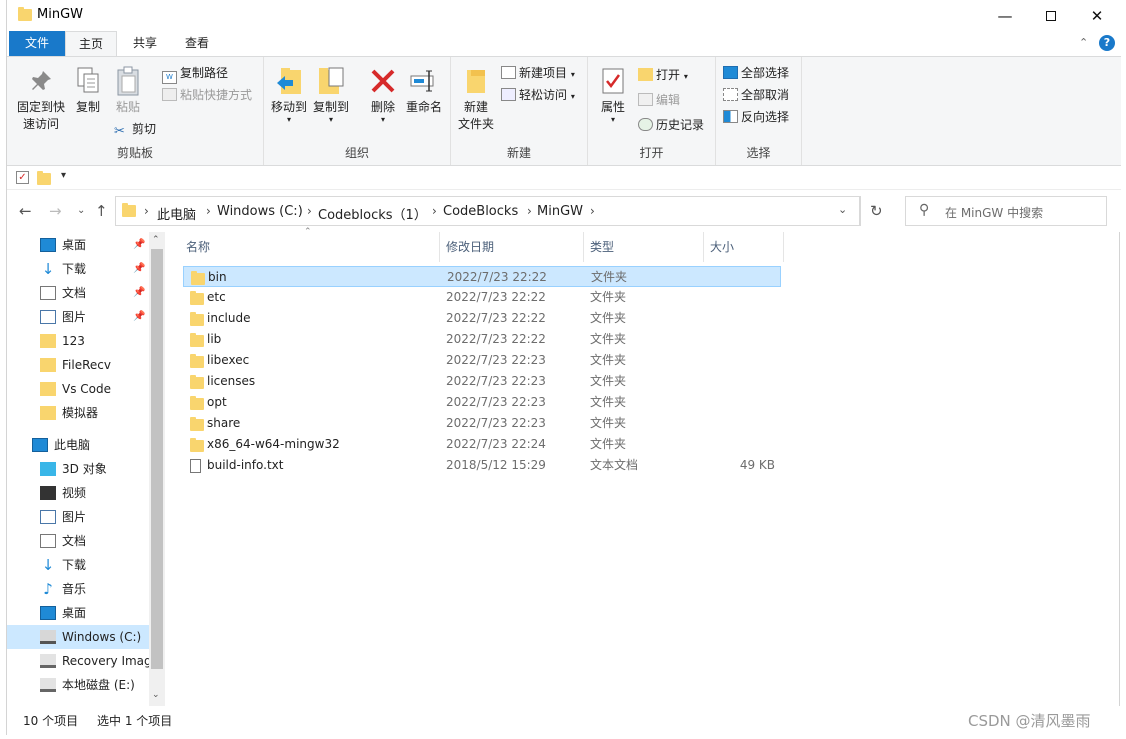 The height and width of the screenshot is (739, 1126). Describe the element at coordinates (157, 459) in the screenshot. I see `sidebar-scroll-thumb` at that location.